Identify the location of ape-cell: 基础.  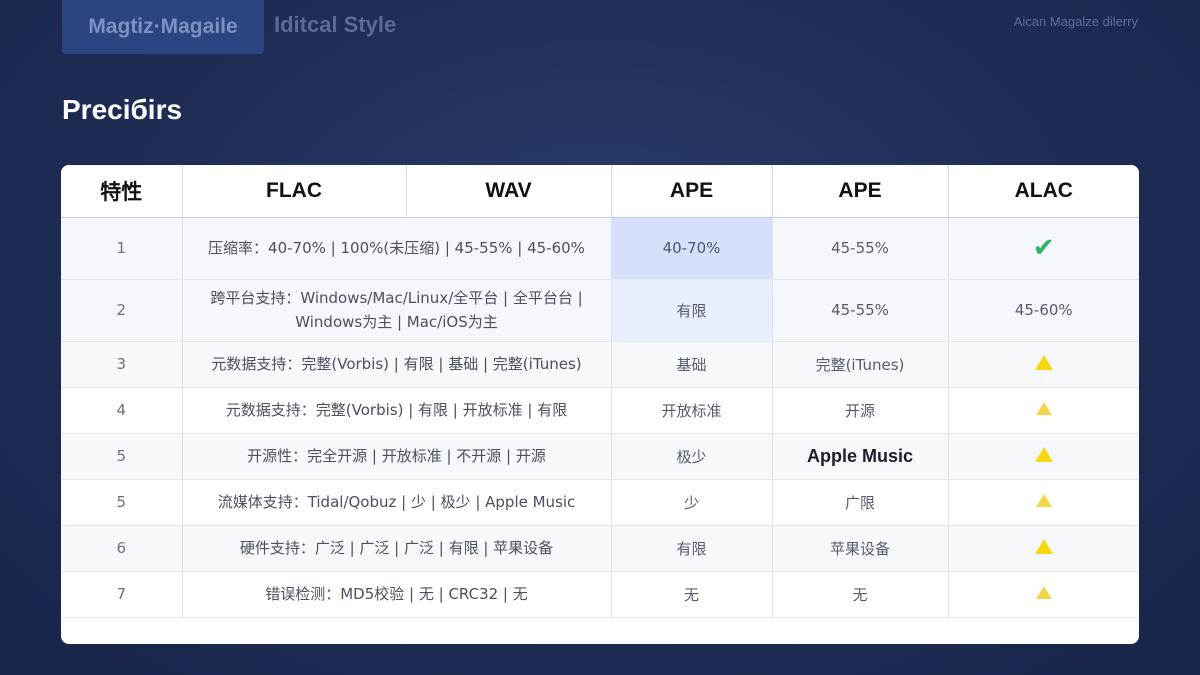
(692, 364).